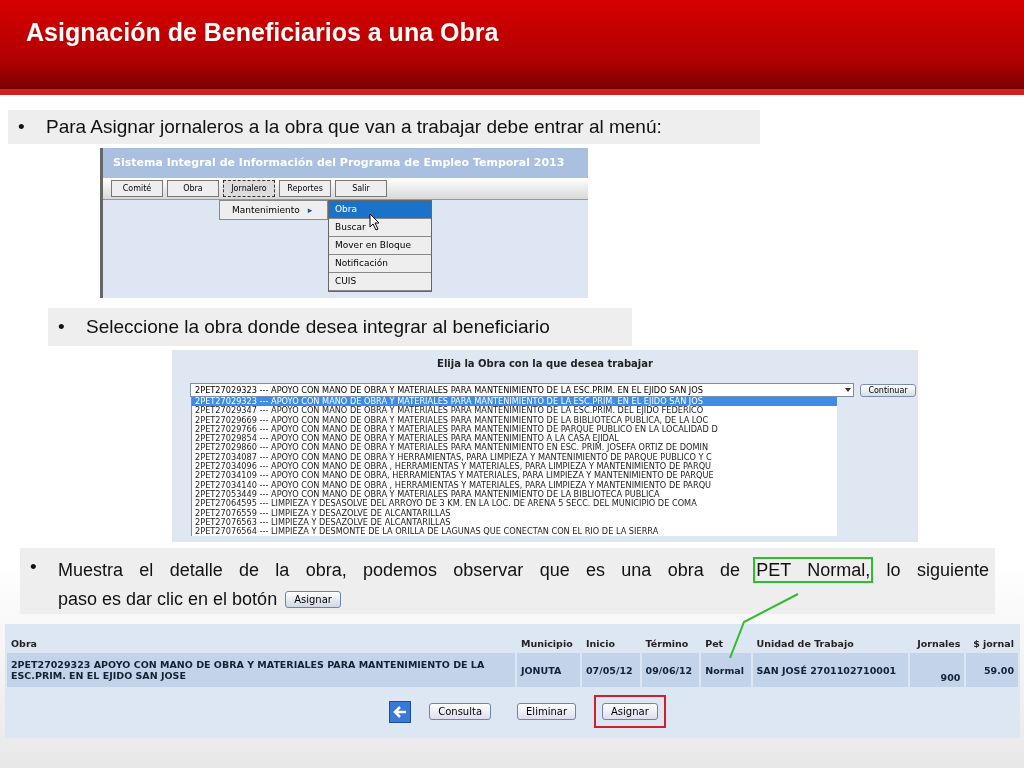 Image resolution: width=1024 pixels, height=768 pixels. Describe the element at coordinates (514, 513) in the screenshot. I see `list-option: 2PET27076559 --- LIMPIEZA Y DESAZOLVE DE ALCANTARILLAS` at that location.